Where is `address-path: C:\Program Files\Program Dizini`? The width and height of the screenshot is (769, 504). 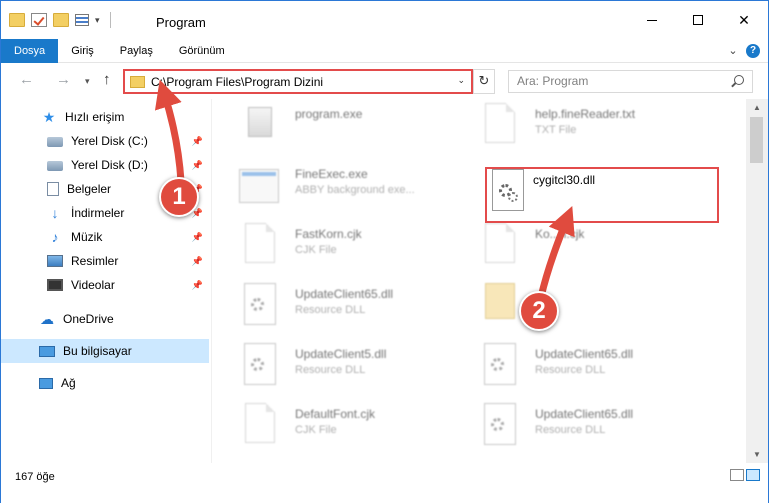
address-path: C:\Program Files\Program Dizini is located at coordinates (237, 82).